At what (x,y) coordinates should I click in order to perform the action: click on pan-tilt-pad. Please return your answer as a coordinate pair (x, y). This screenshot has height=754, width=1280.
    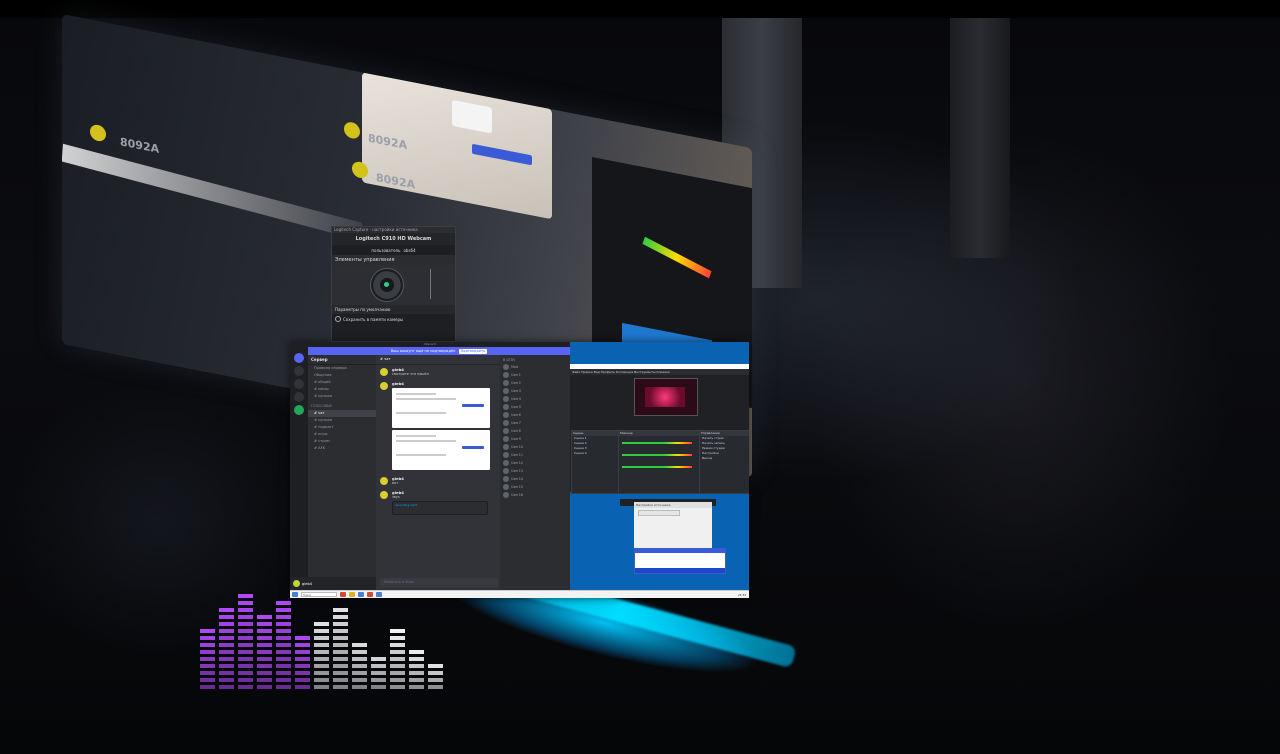
    Looking at the image, I should click on (393, 285).